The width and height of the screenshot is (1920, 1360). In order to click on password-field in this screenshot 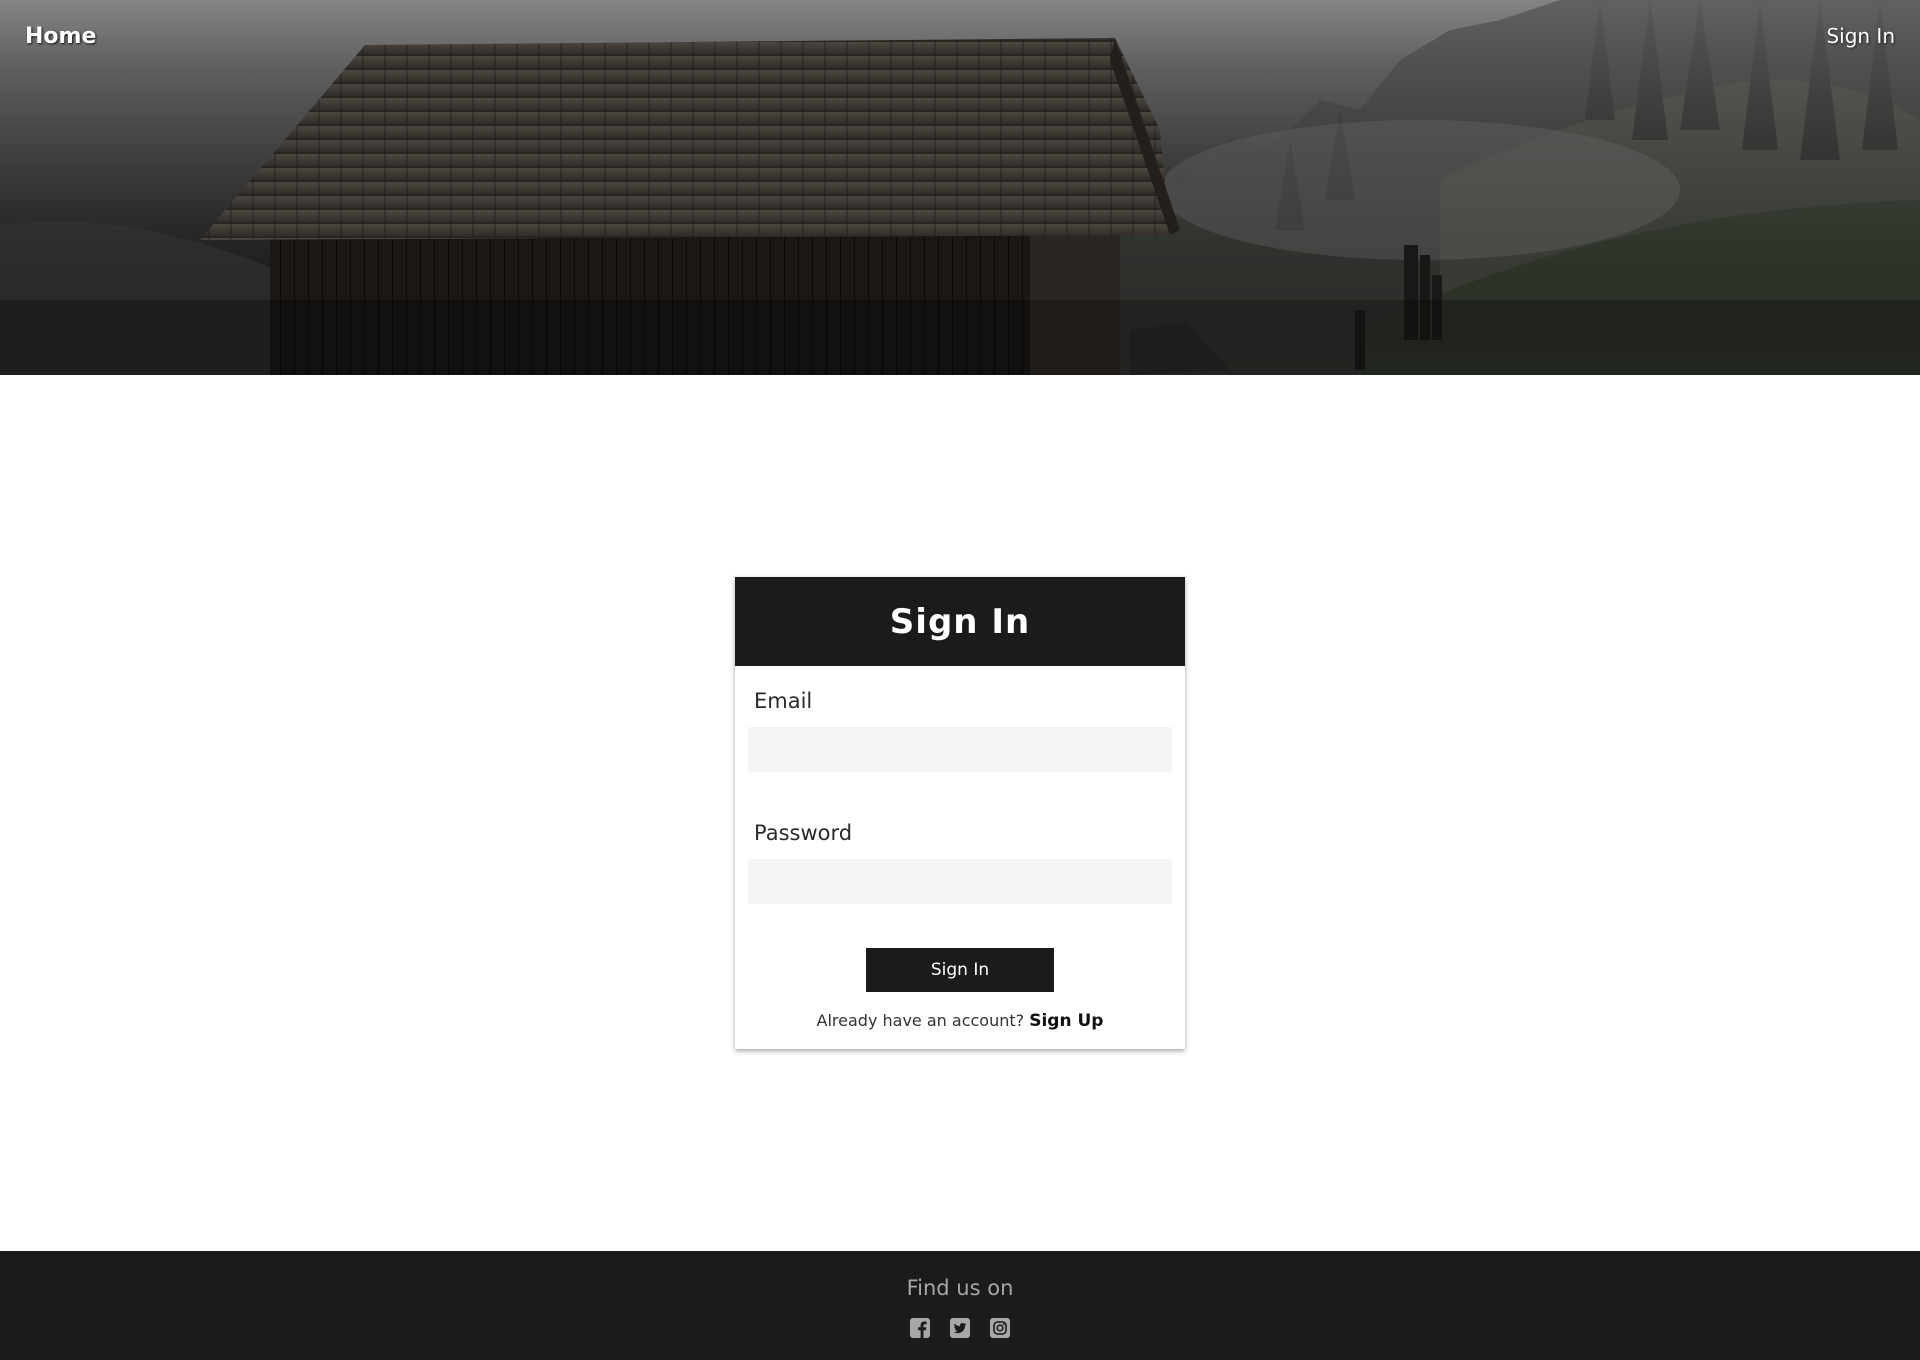, I will do `click(960, 881)`.